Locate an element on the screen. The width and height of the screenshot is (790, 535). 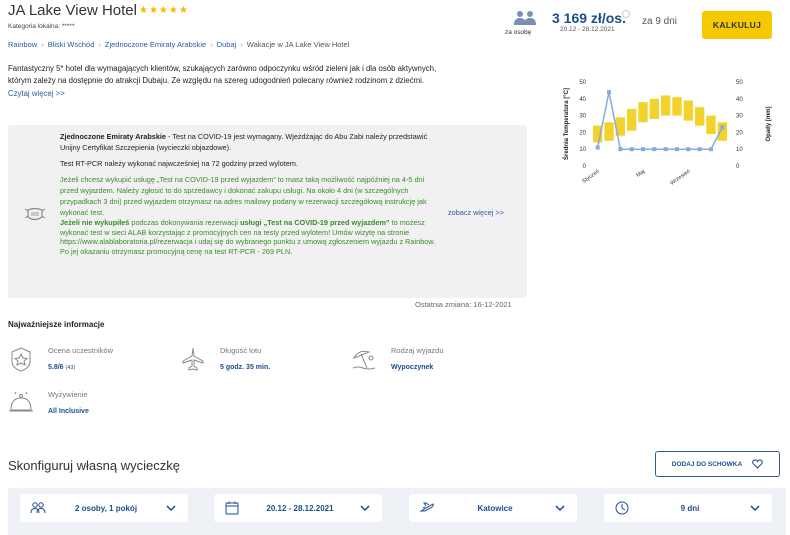
covid-bold-1: Jeżeli nie wykupiłeś is located at coordinates (95, 222).